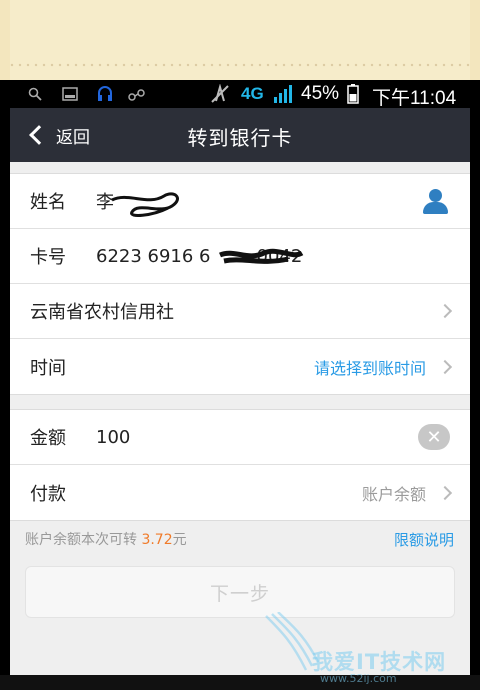 This screenshot has height=690, width=480. Describe the element at coordinates (240, 311) in the screenshot. I see `bank-row: 云南省农村信用社` at that location.